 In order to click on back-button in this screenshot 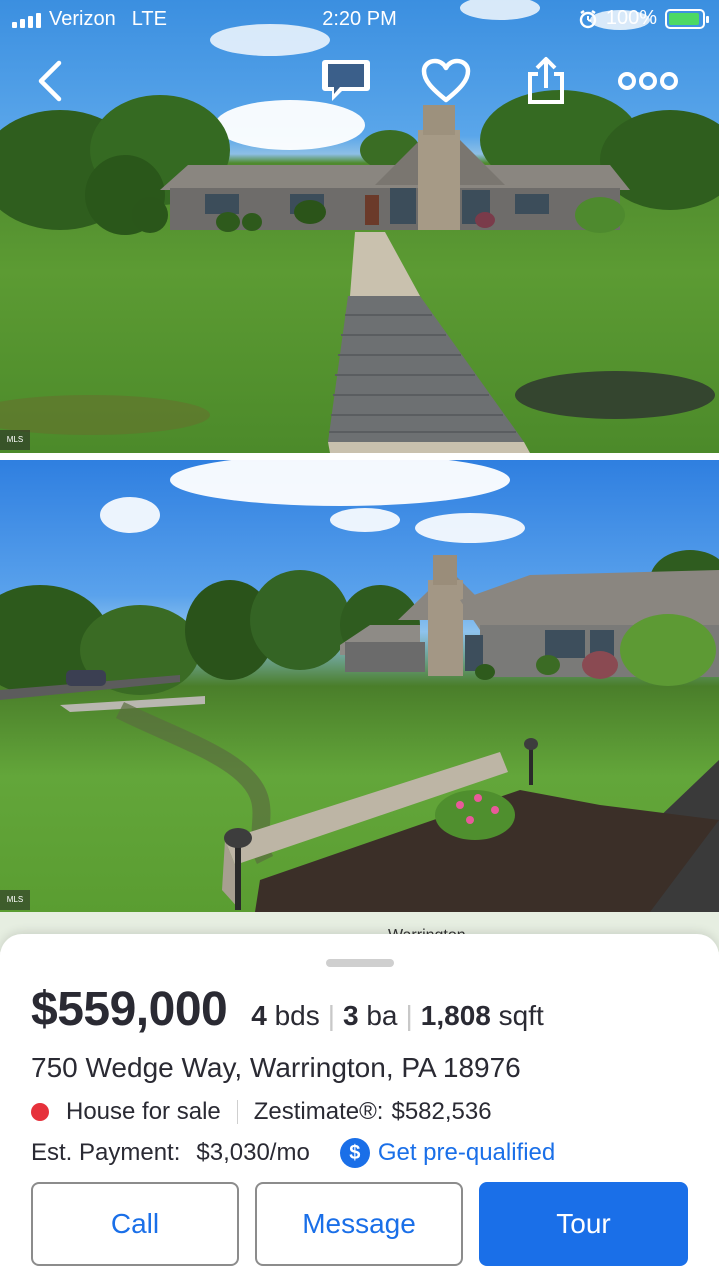, I will do `click(50, 81)`.